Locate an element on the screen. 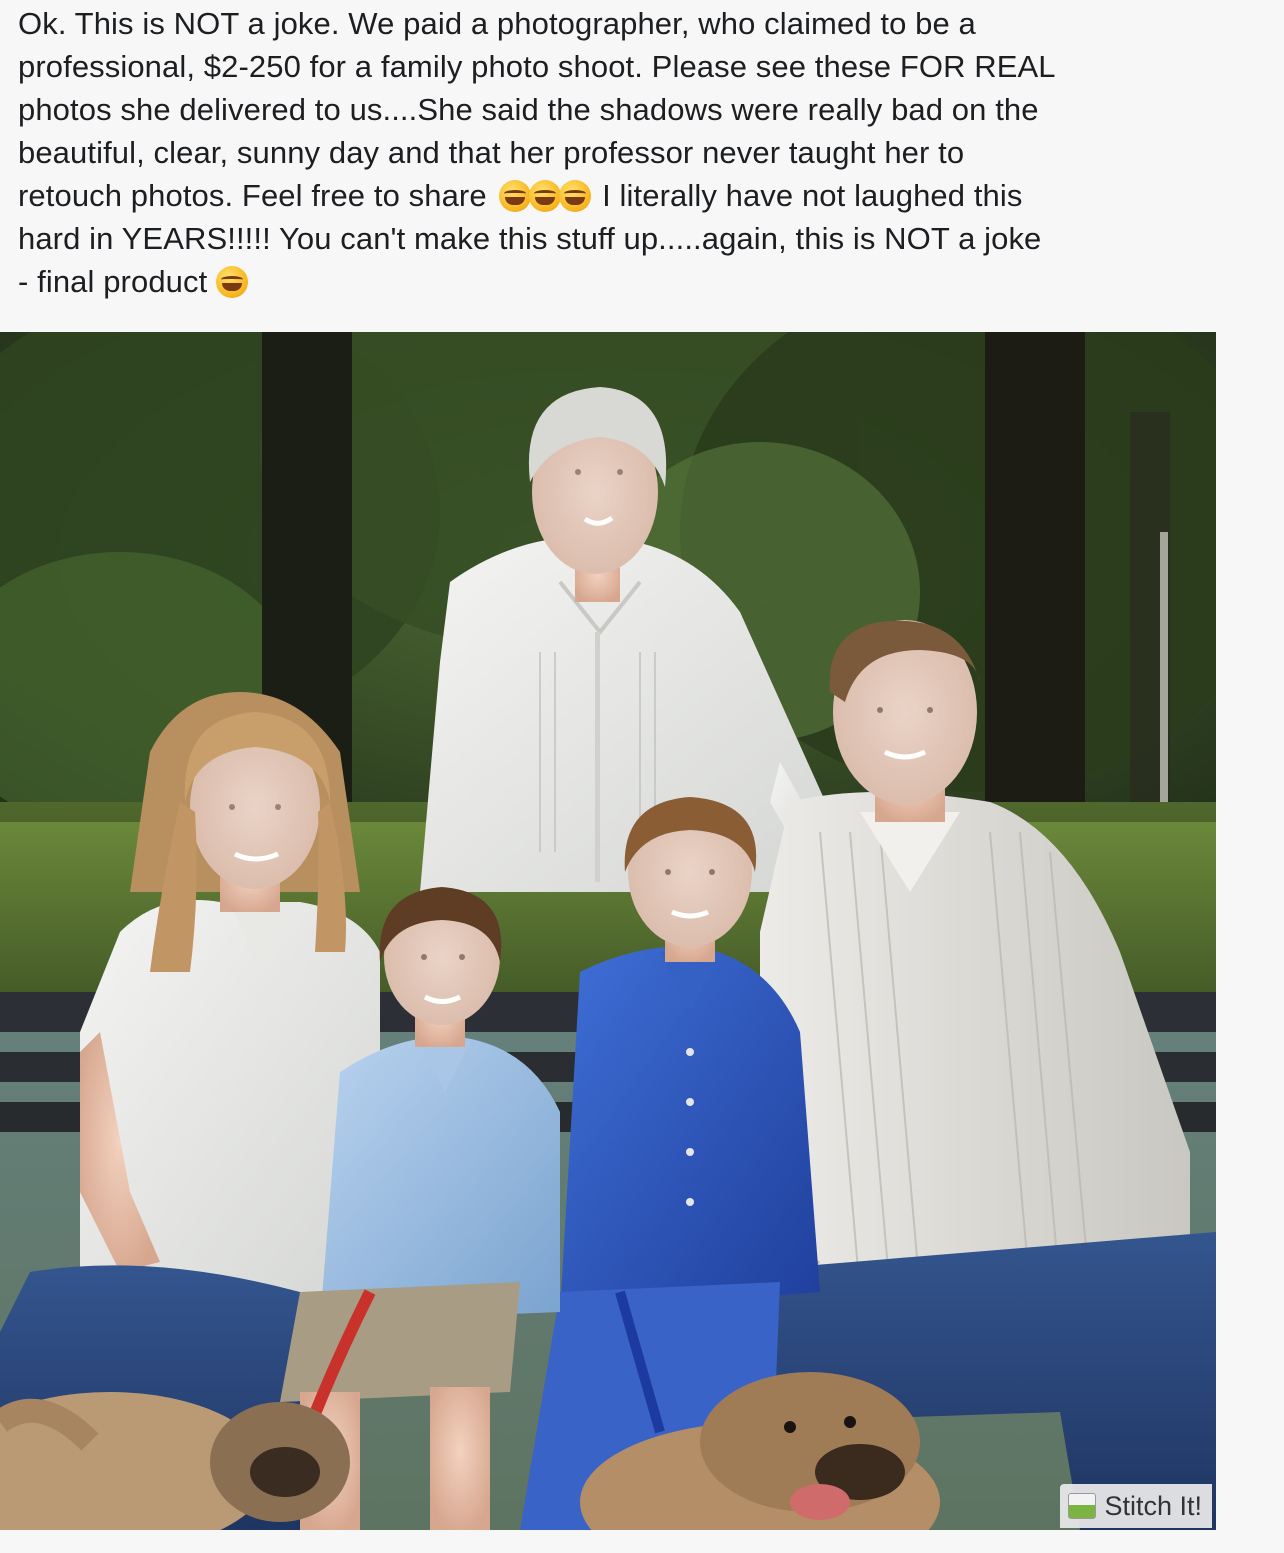  dog-left is located at coordinates (175, 1461).